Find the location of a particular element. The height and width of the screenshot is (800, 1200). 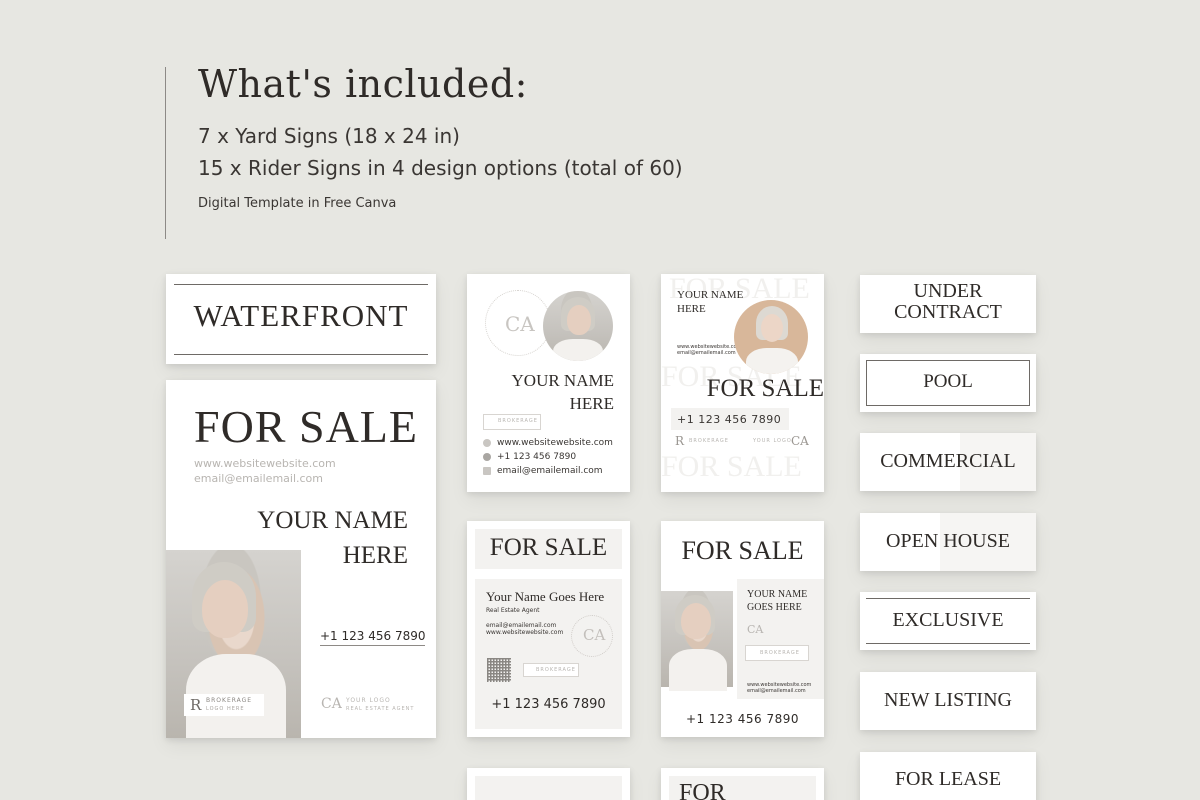

rider-exclusive-line-top is located at coordinates (948, 598).